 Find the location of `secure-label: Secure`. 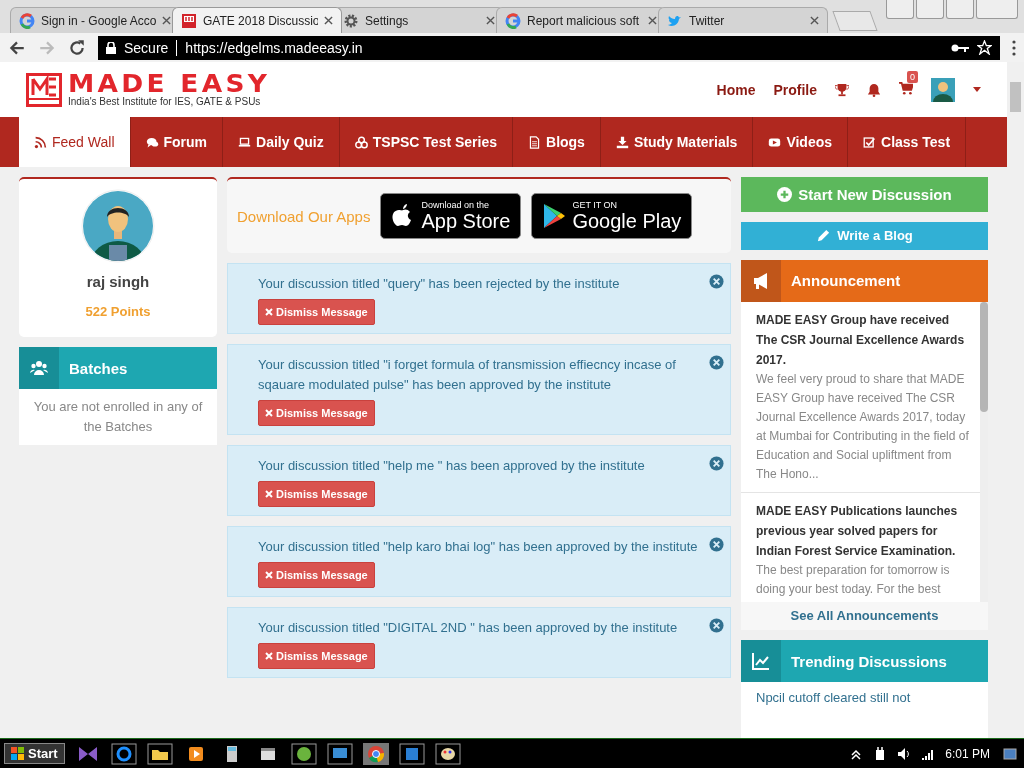

secure-label: Secure is located at coordinates (146, 47).